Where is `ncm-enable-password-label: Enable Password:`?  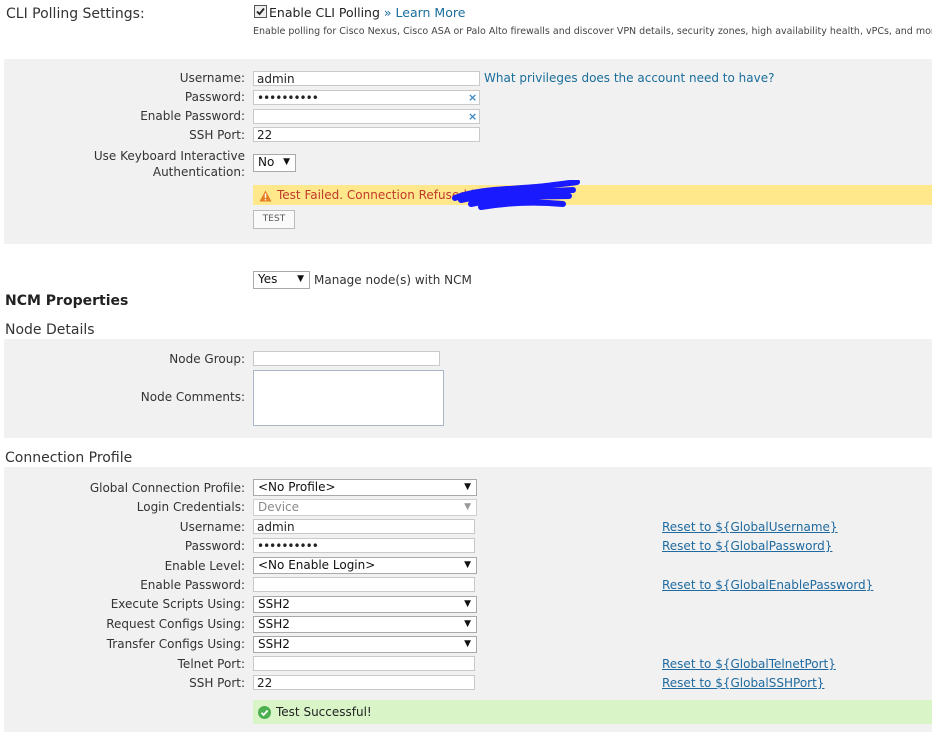
ncm-enable-password-label: Enable Password: is located at coordinates (192, 585).